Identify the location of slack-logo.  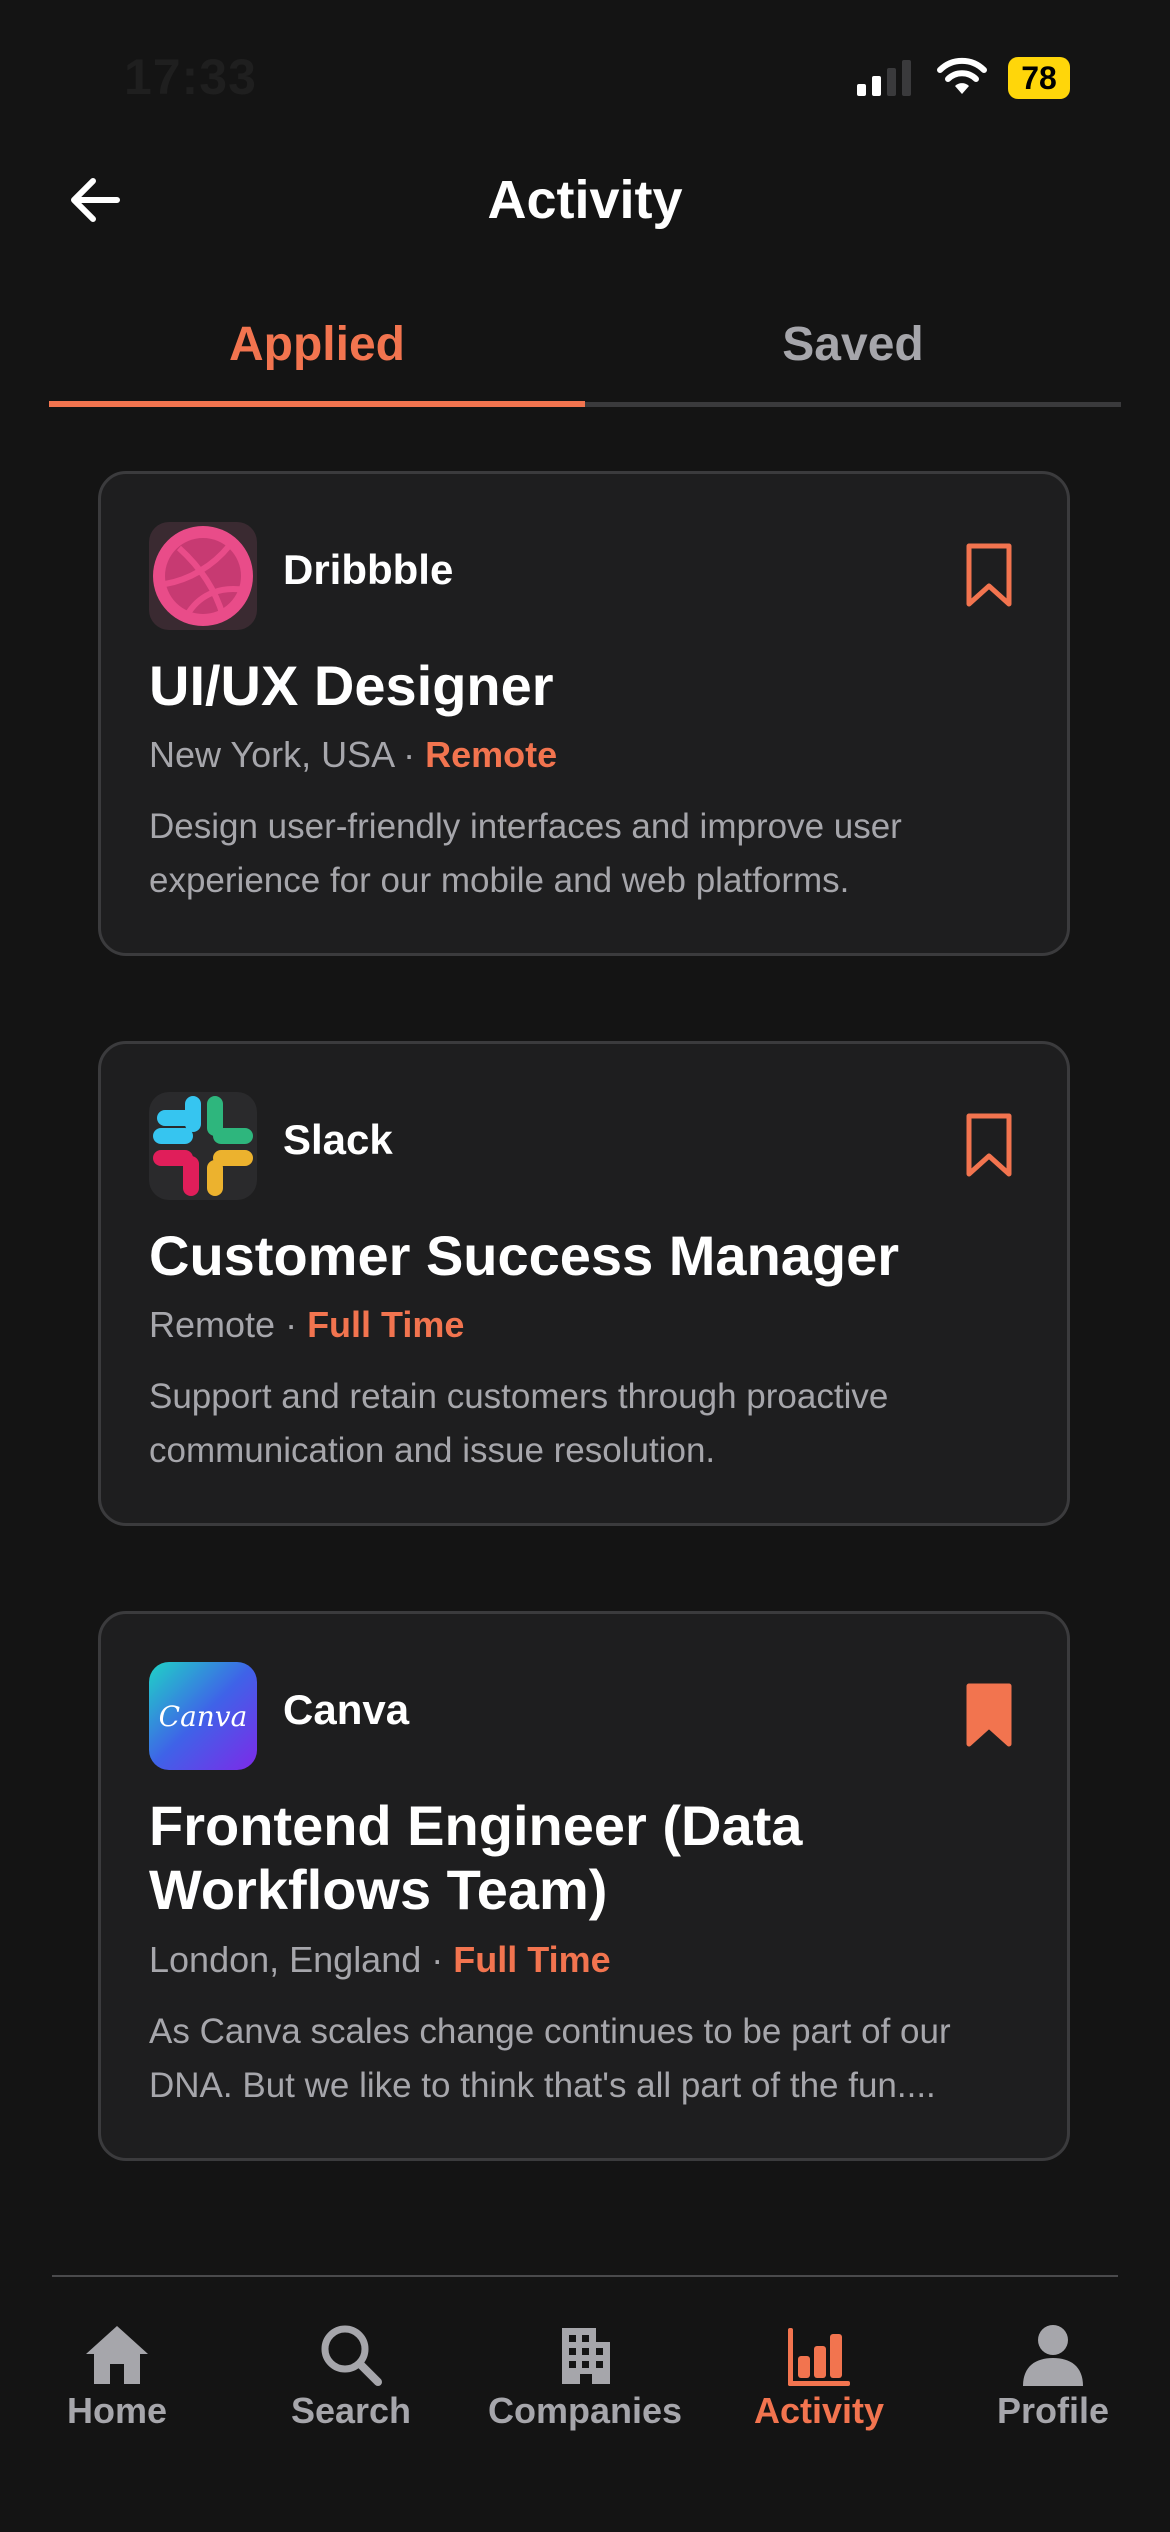
(203, 1146).